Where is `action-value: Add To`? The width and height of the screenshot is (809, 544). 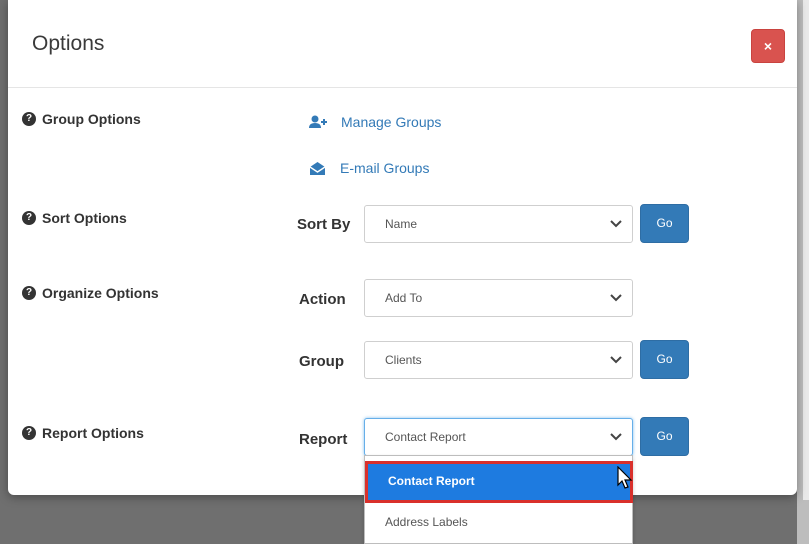
action-value: Add To is located at coordinates (404, 298).